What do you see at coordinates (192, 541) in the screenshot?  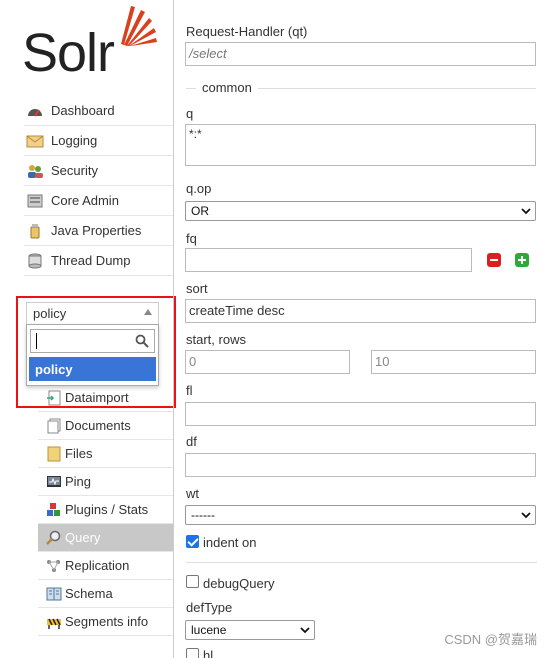 I see `indent-checkbox` at bounding box center [192, 541].